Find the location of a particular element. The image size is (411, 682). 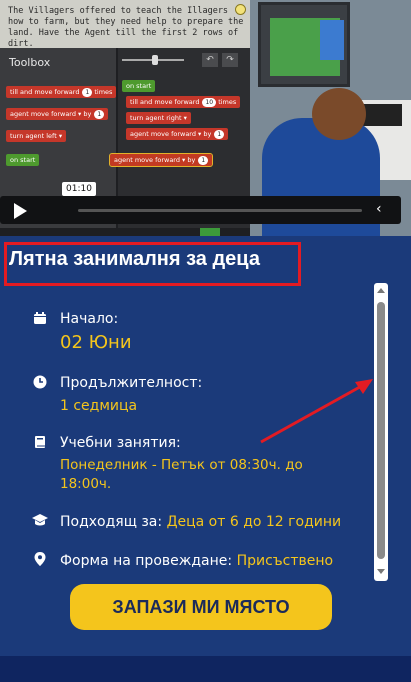

scrollbar-thumb is located at coordinates (381, 430).